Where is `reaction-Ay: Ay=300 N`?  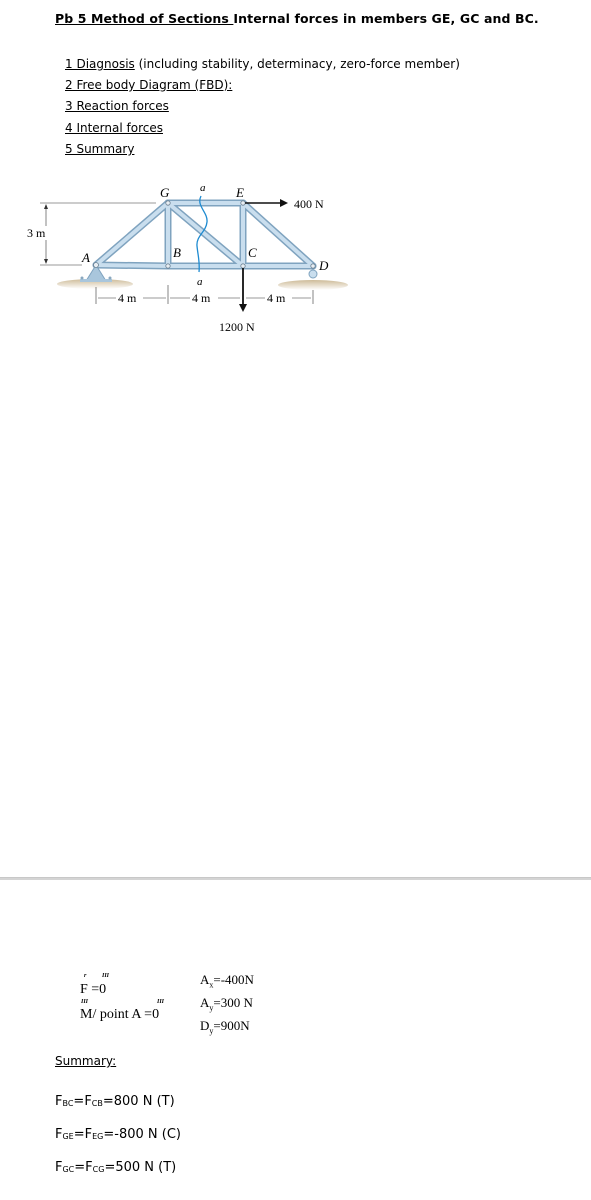
reaction-Ay: Ay=300 N is located at coordinates (226, 1004).